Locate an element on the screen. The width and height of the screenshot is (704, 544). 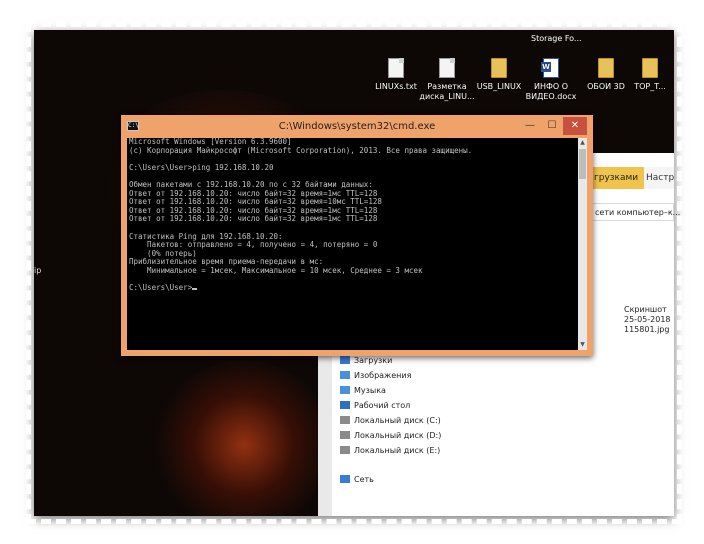
text-cursor is located at coordinates (195, 289).